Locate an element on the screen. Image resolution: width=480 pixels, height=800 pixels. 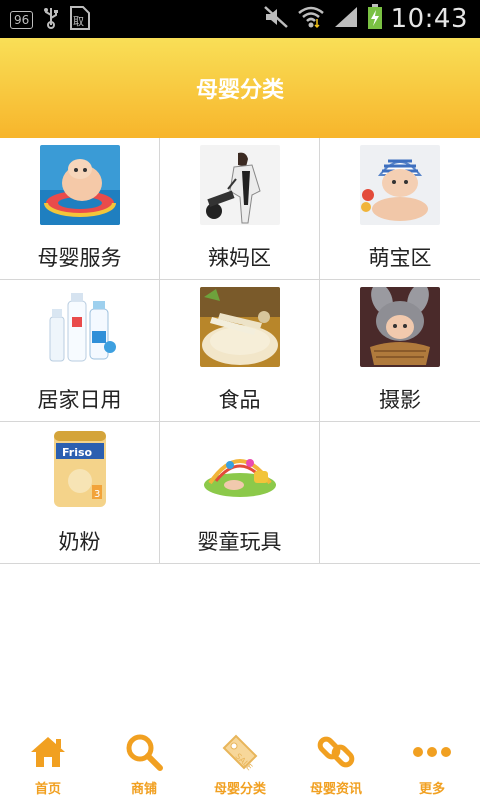
category-cute-babies: 萌宝区 is located at coordinates (400, 208).